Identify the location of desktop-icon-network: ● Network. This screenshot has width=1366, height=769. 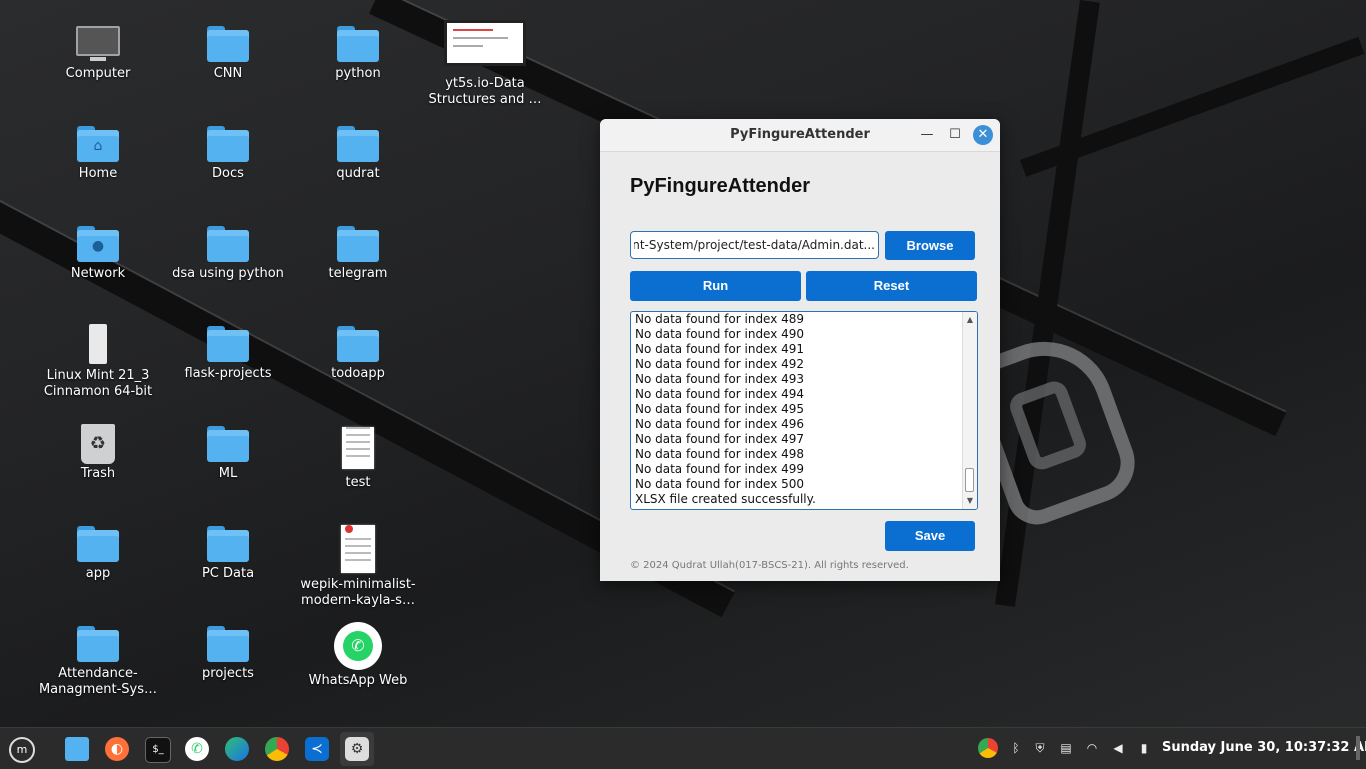
(98, 254).